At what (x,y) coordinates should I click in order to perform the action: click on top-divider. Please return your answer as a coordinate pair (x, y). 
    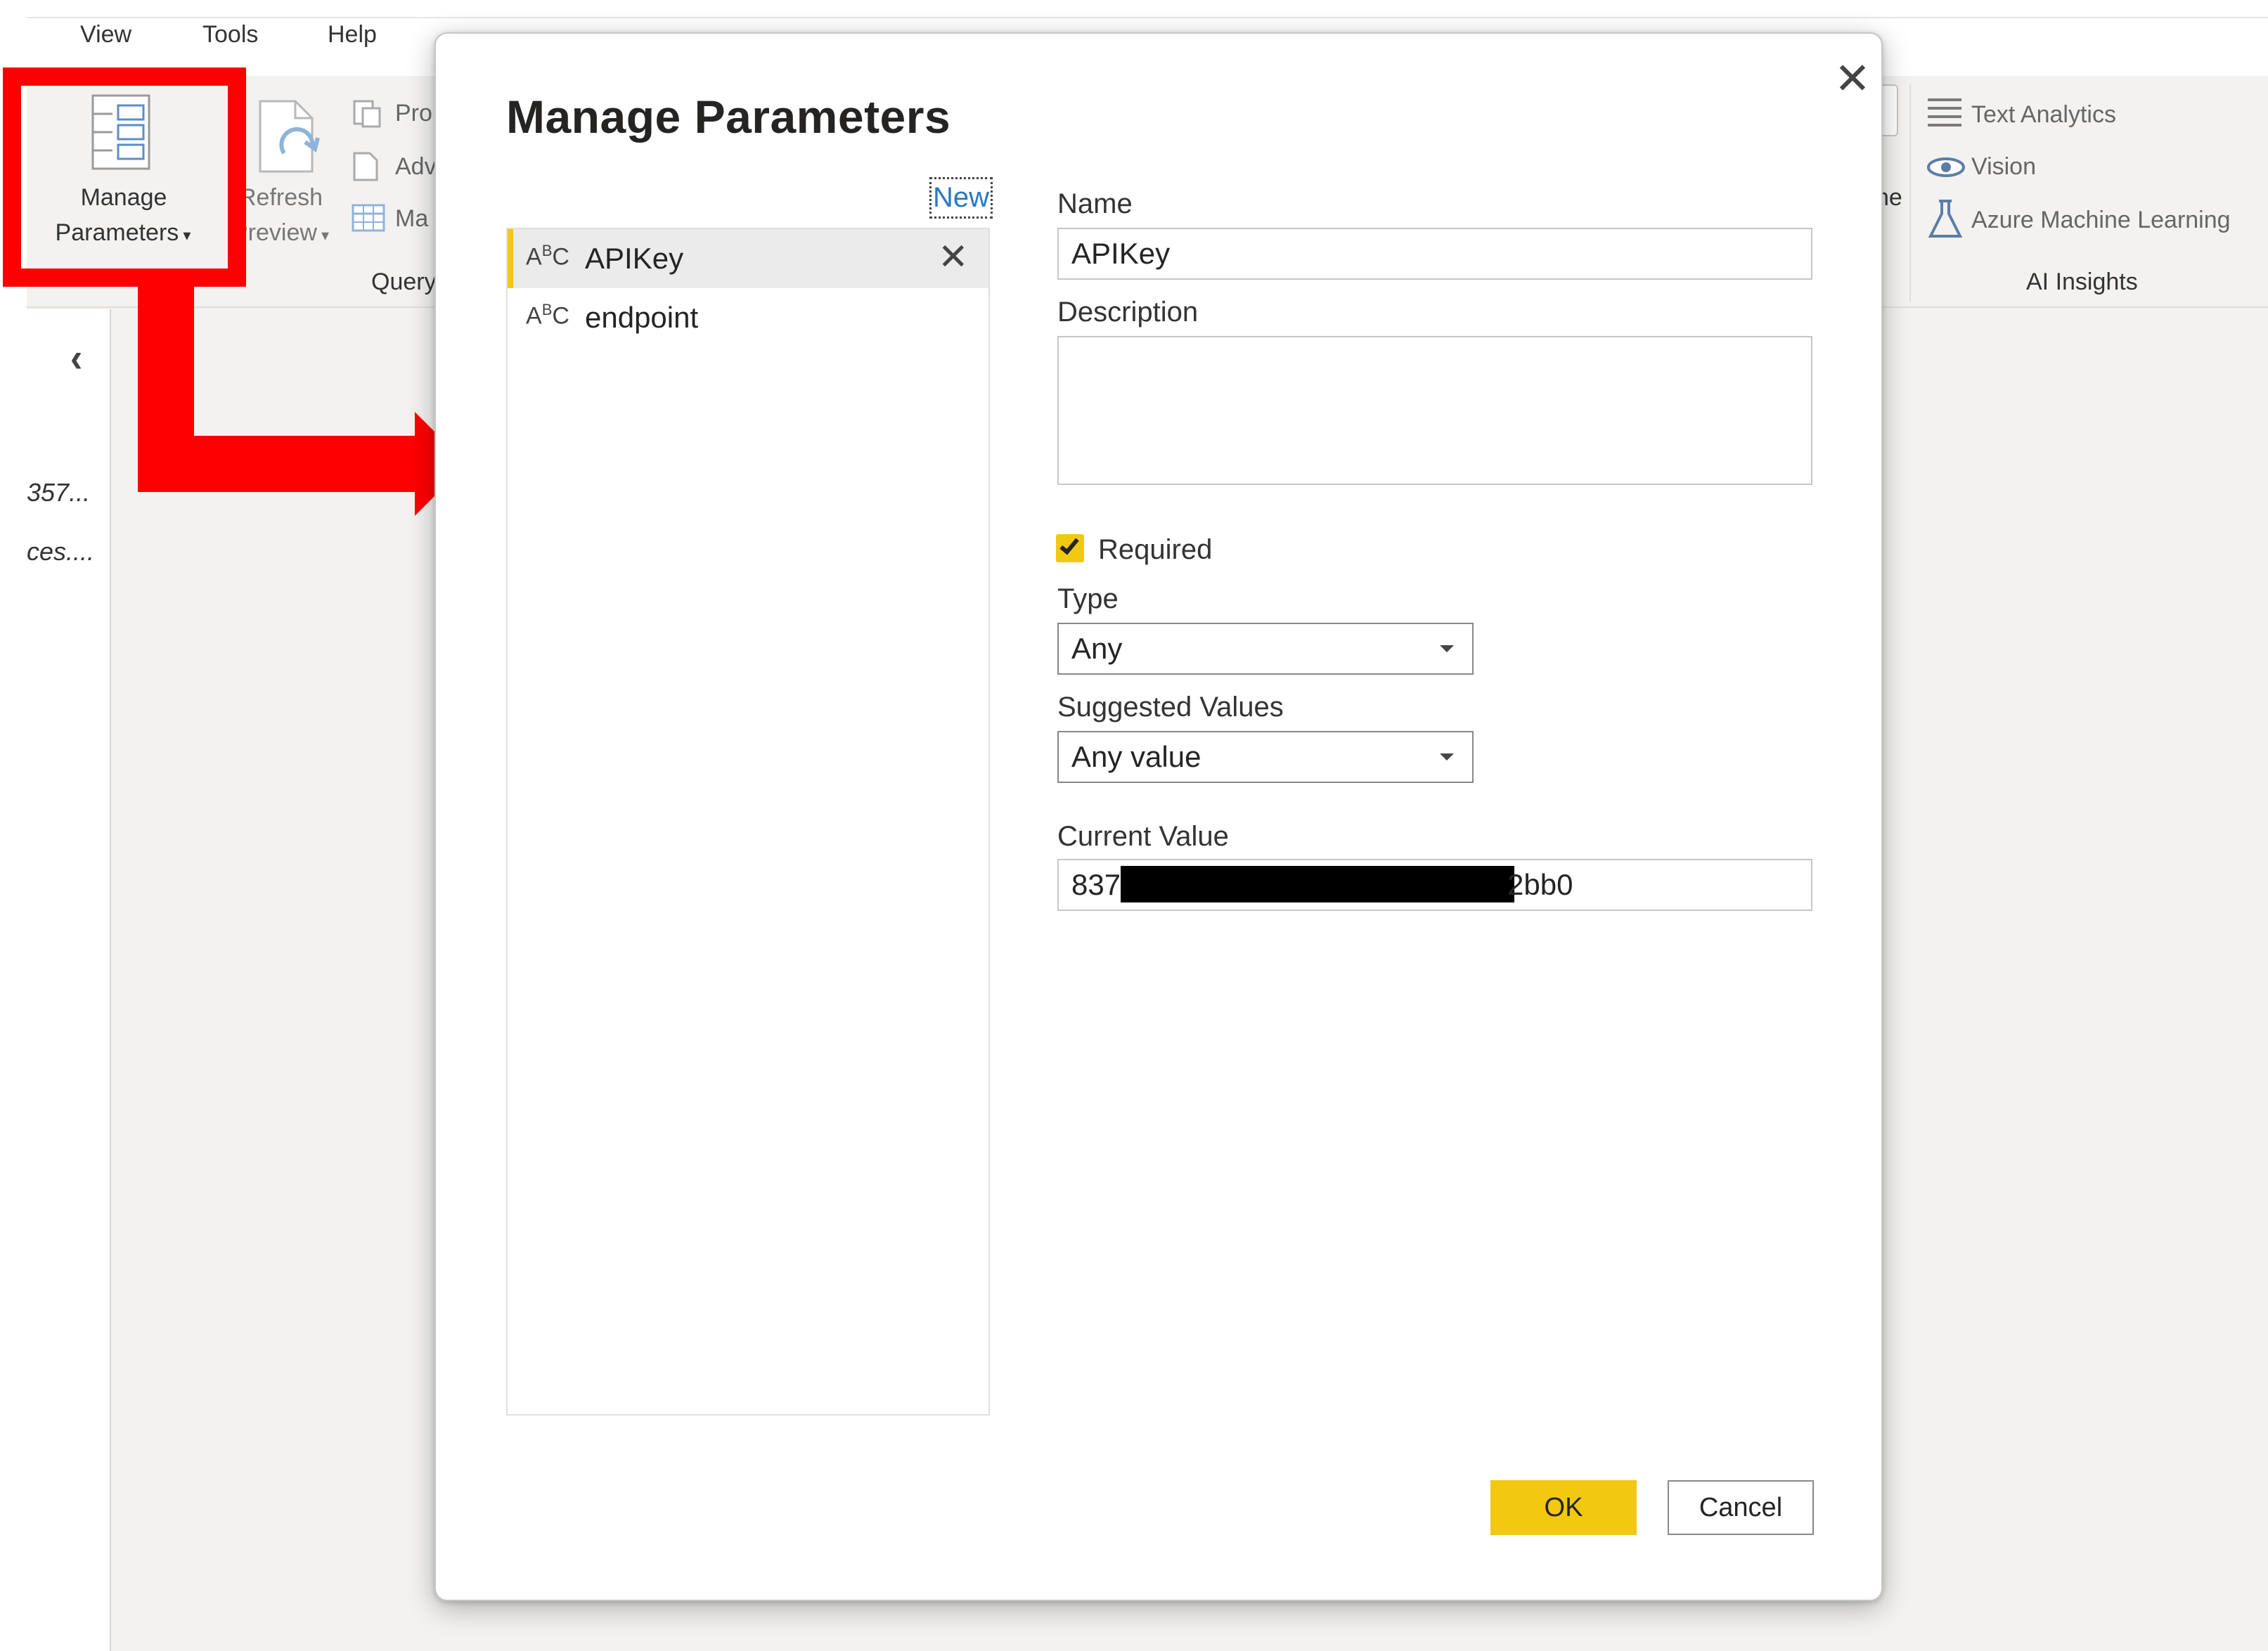
    Looking at the image, I should click on (1147, 17).